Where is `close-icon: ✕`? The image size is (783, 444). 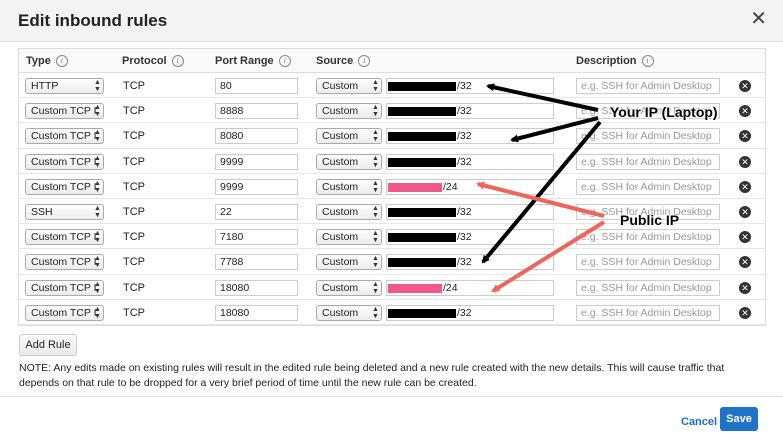
close-icon: ✕ is located at coordinates (758, 19).